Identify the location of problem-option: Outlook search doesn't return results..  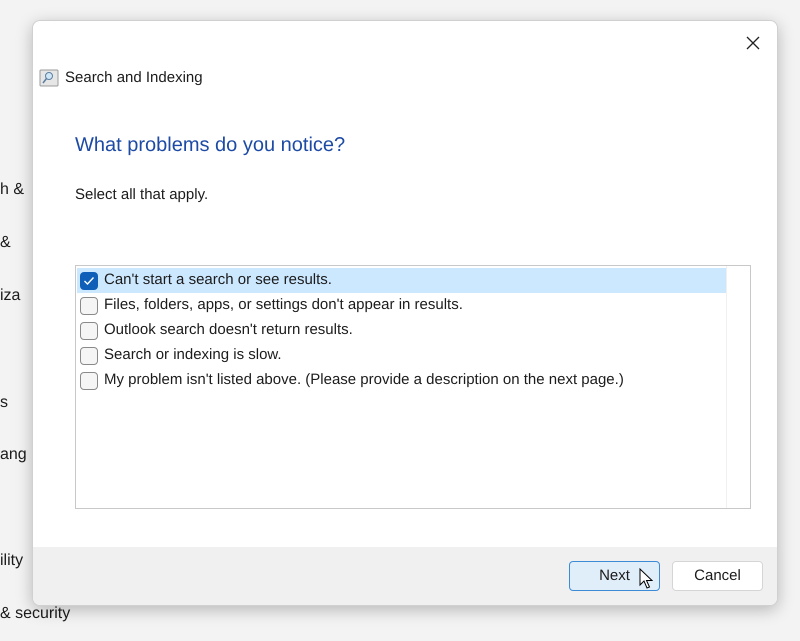
(401, 330).